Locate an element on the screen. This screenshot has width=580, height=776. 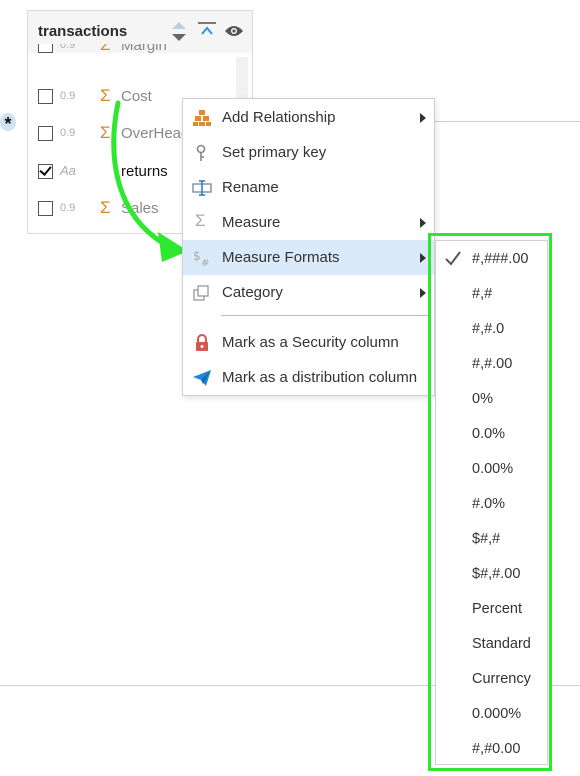
menu-item-add-relationship: Add Relationship is located at coordinates (308, 117).